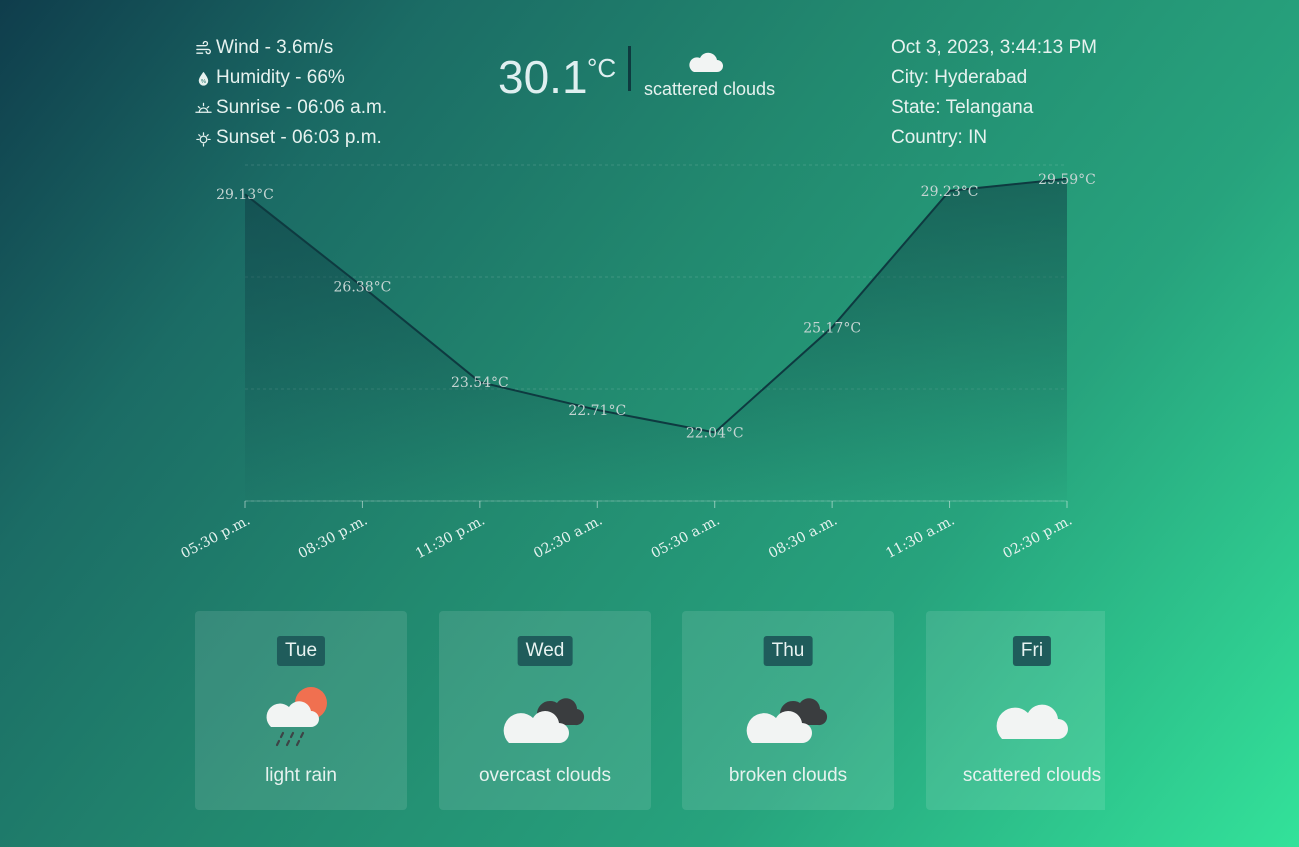 The height and width of the screenshot is (847, 1299). What do you see at coordinates (787, 720) in the screenshot?
I see `broken-clouds-icon` at bounding box center [787, 720].